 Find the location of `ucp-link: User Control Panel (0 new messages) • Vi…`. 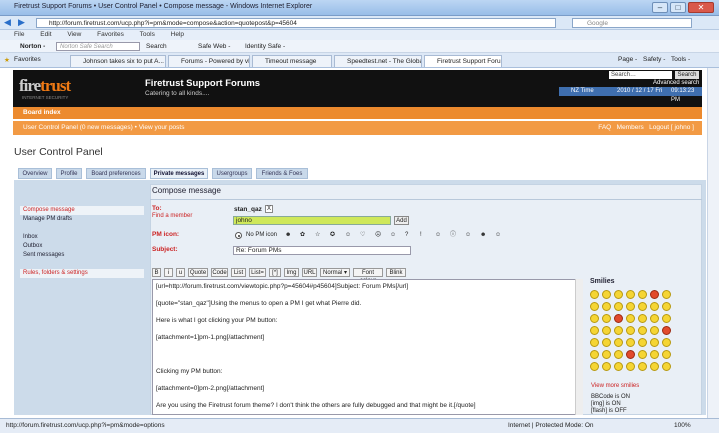

ucp-link: User Control Panel (0 new messages) • Vi… is located at coordinates (103, 127).